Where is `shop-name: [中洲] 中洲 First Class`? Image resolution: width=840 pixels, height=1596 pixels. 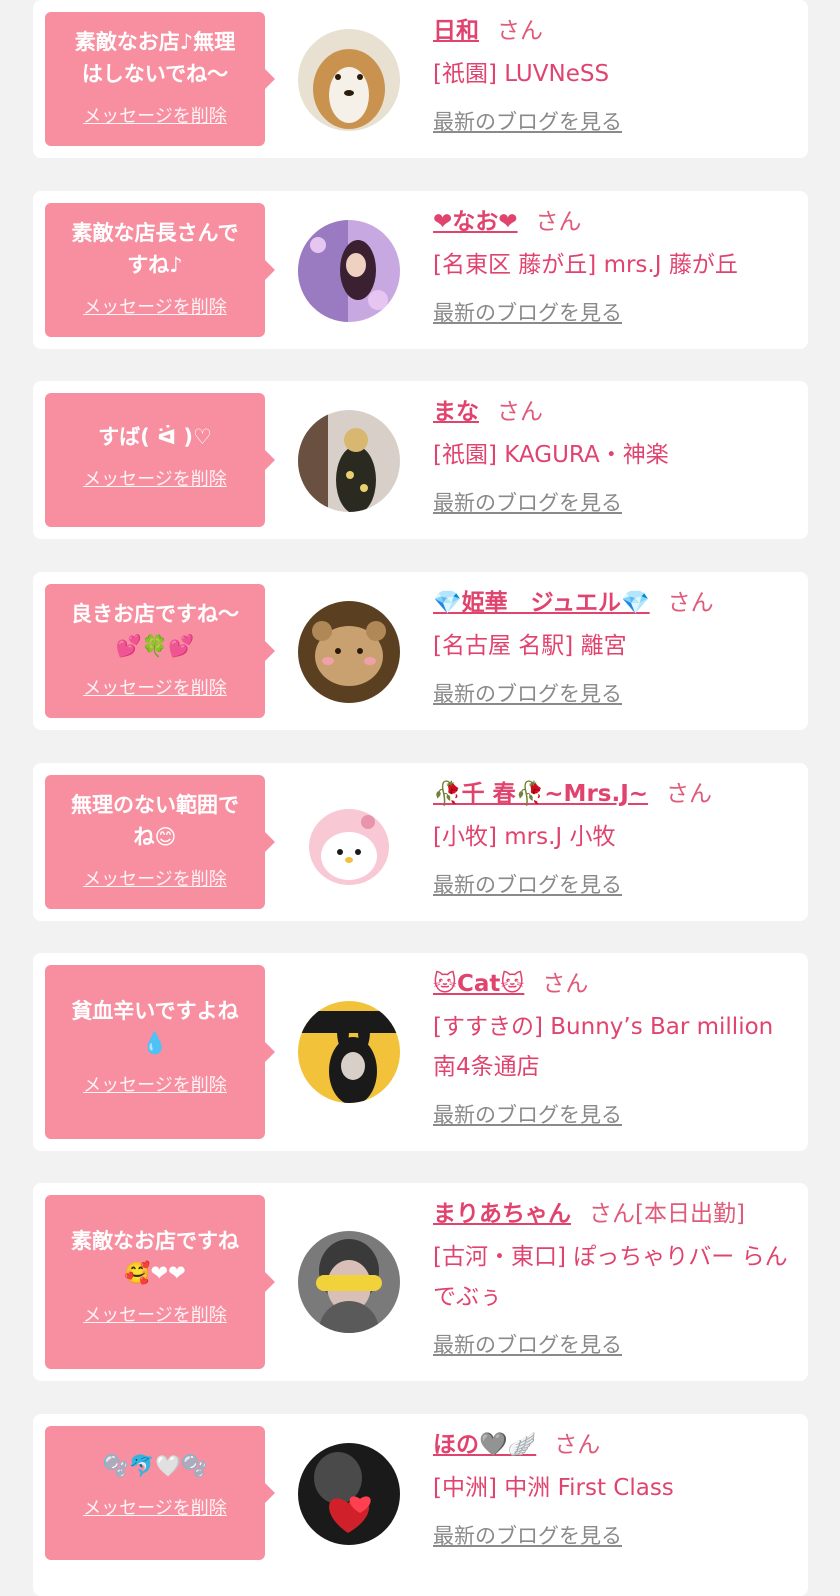
shop-name: [中洲] 中洲 First Class is located at coordinates (553, 1488).